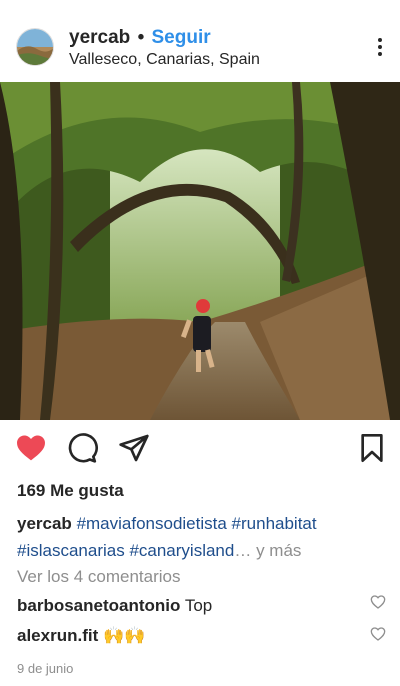 The width and height of the screenshot is (400, 686). What do you see at coordinates (278, 550) in the screenshot?
I see `caption-more-link: y más` at bounding box center [278, 550].